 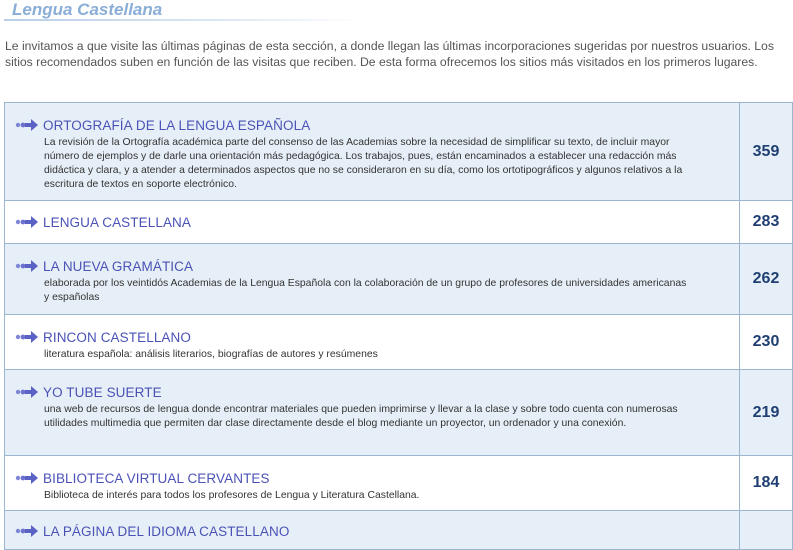 I want to click on visit-count: 262, so click(x=766, y=278).